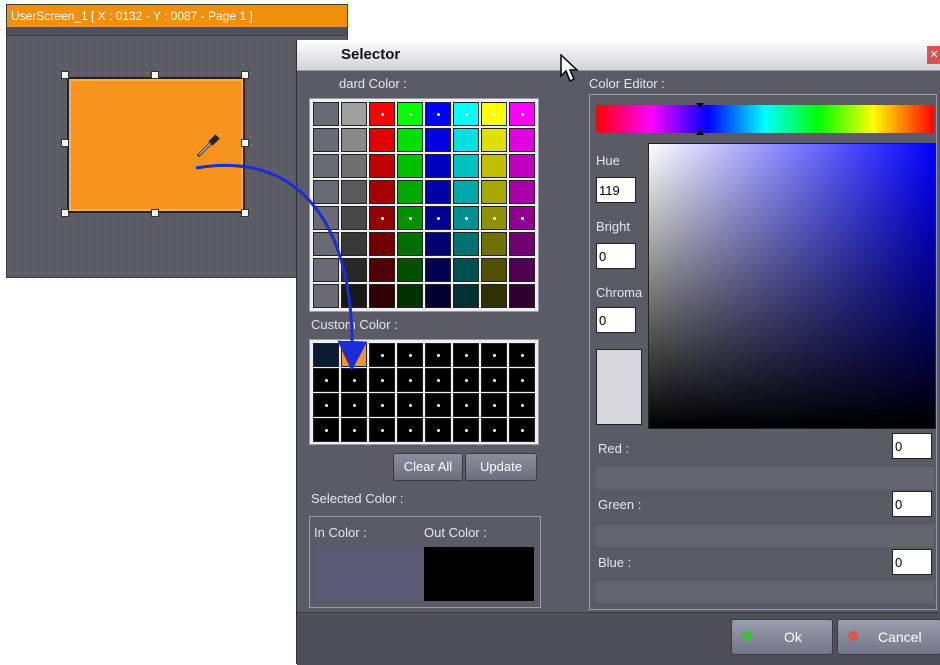  Describe the element at coordinates (765, 592) in the screenshot. I see `blue-slider` at that location.